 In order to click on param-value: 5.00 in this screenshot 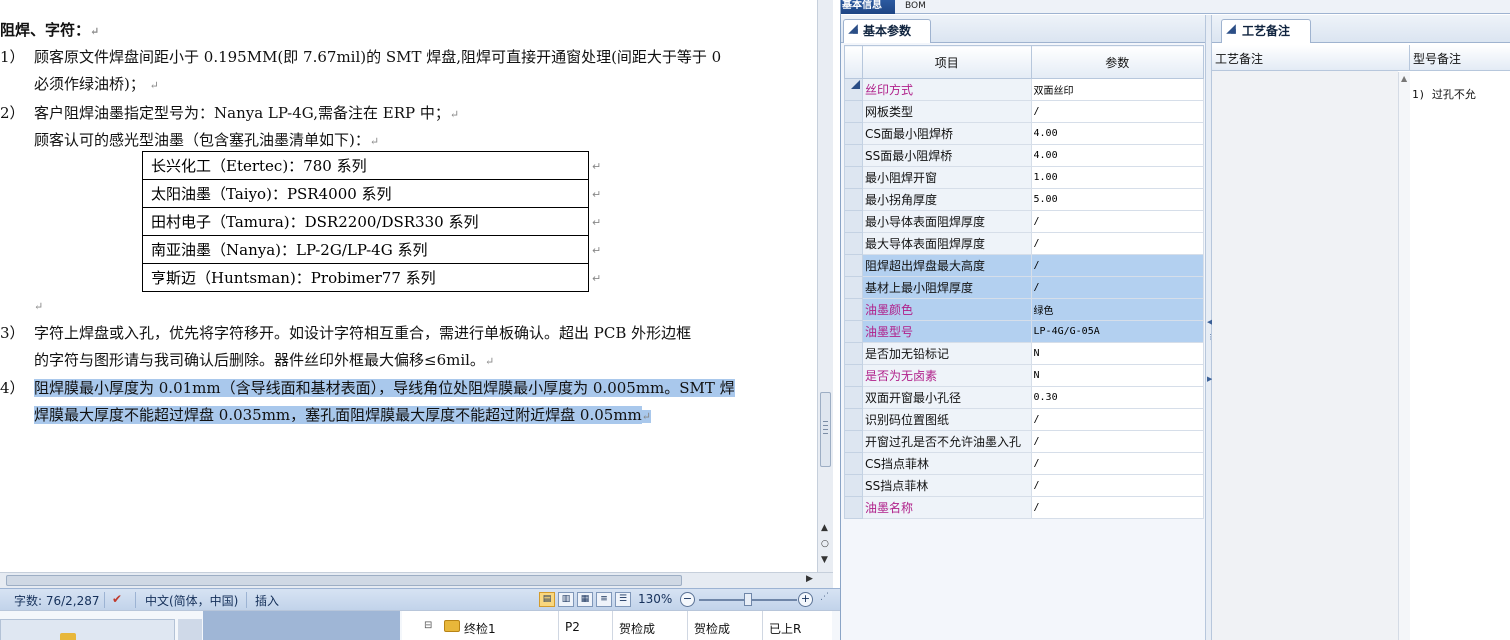, I will do `click(1117, 199)`.